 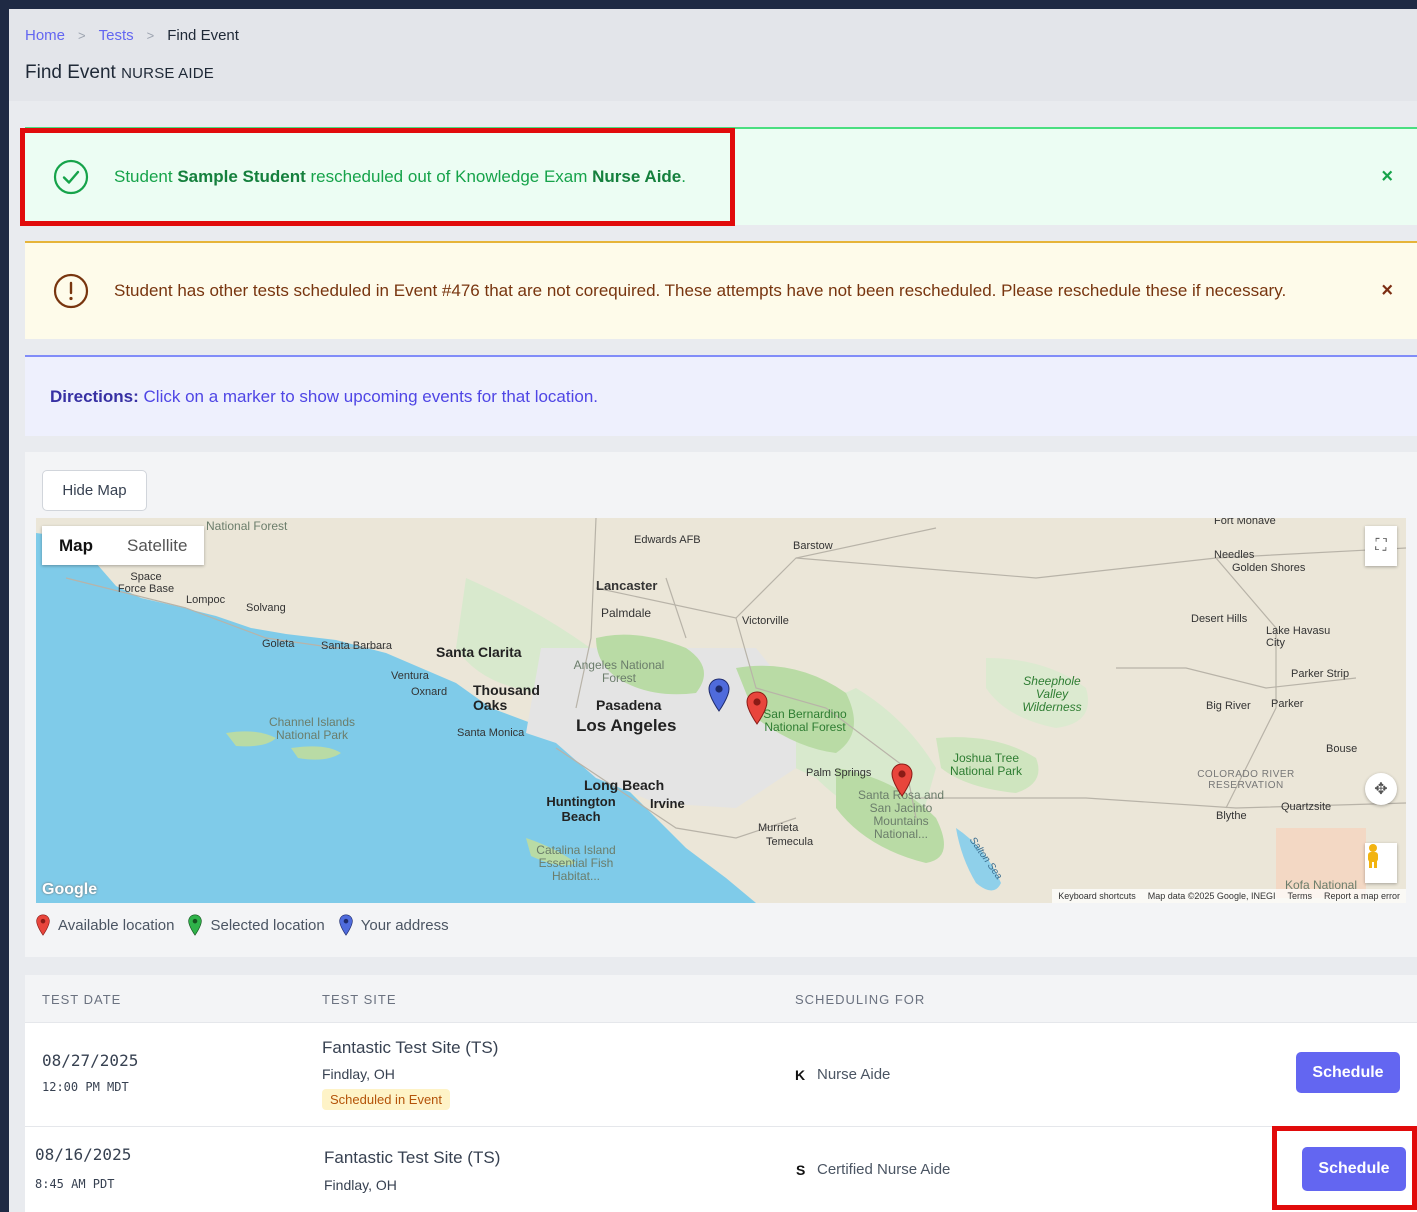 I want to click on map-type-control: Map Satellite, so click(x=123, y=545).